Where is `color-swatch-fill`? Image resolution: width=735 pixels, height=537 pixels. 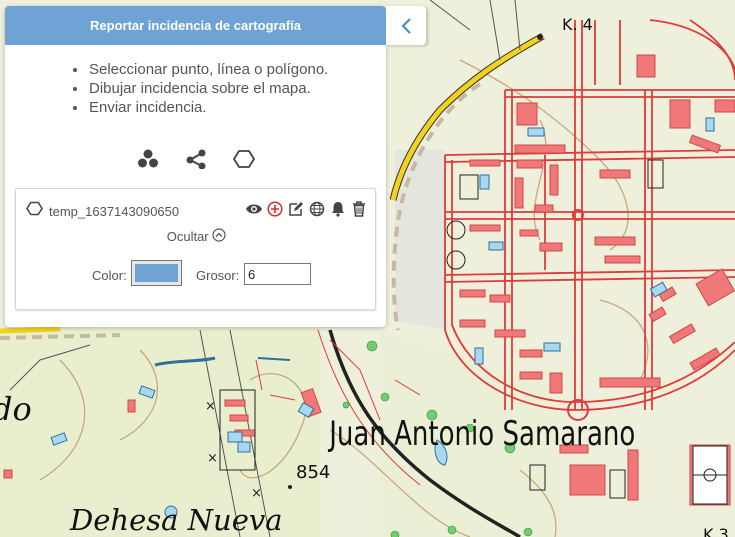
color-swatch-fill is located at coordinates (156, 273).